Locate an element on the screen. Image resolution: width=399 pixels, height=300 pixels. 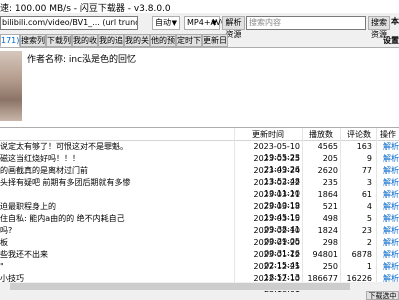
col-action: 操作 is located at coordinates (388, 134).